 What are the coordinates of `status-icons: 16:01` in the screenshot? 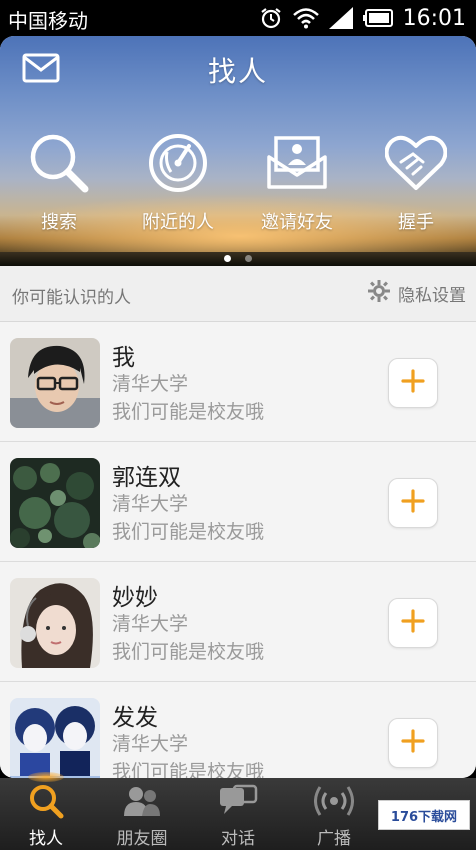 It's located at (362, 18).